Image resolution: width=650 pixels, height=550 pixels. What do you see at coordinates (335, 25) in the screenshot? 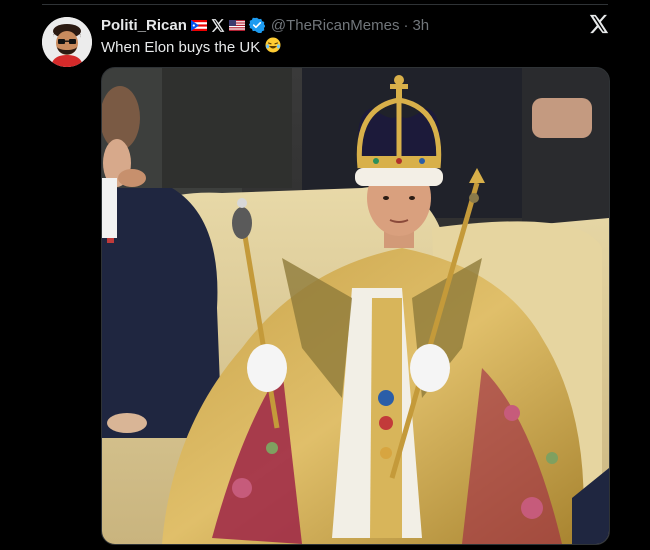
I see `user-handle: @TheRicanMemes` at bounding box center [335, 25].